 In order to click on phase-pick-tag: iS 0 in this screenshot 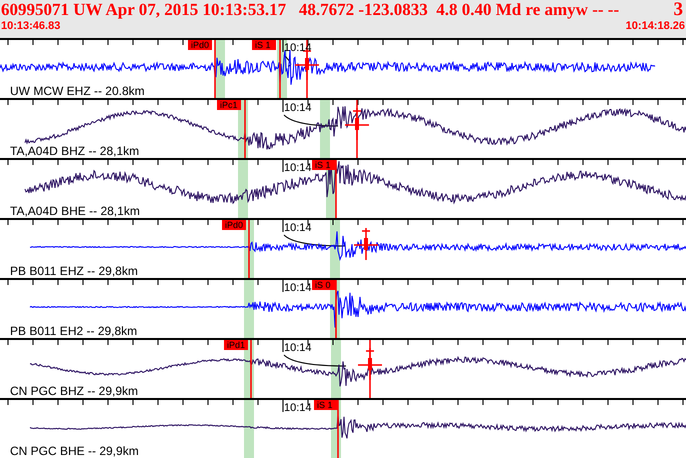, I will do `click(324, 285)`.